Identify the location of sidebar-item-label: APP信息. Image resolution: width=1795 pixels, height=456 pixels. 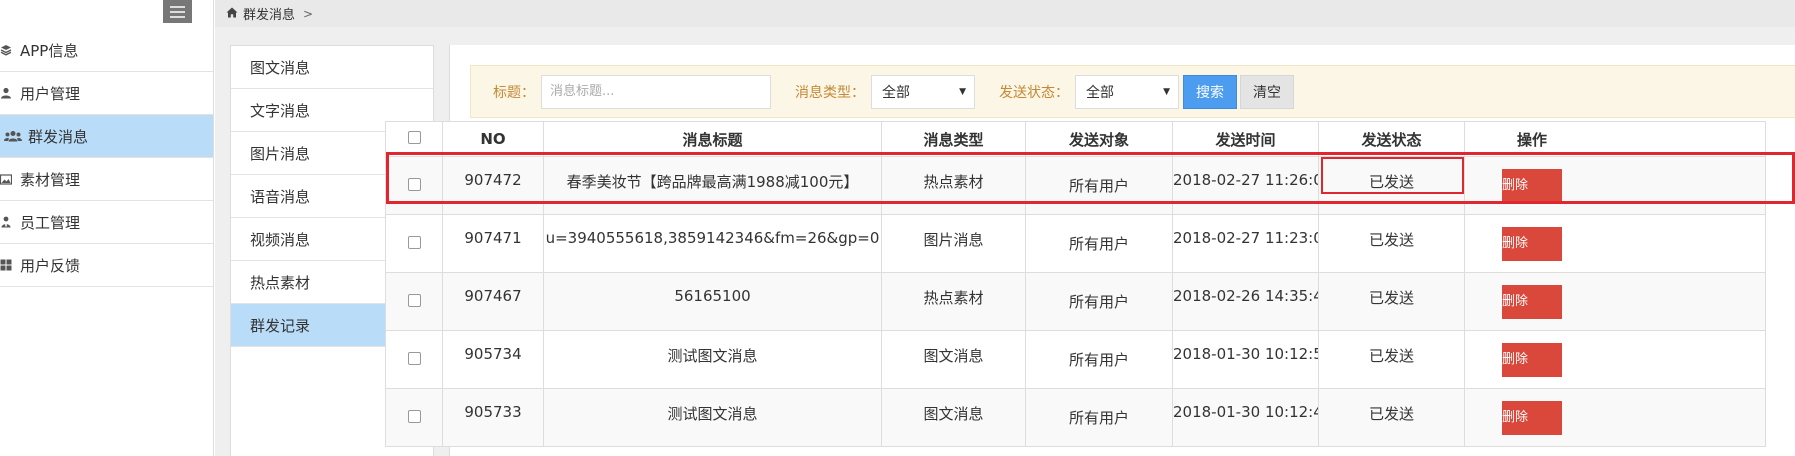
(49, 50).